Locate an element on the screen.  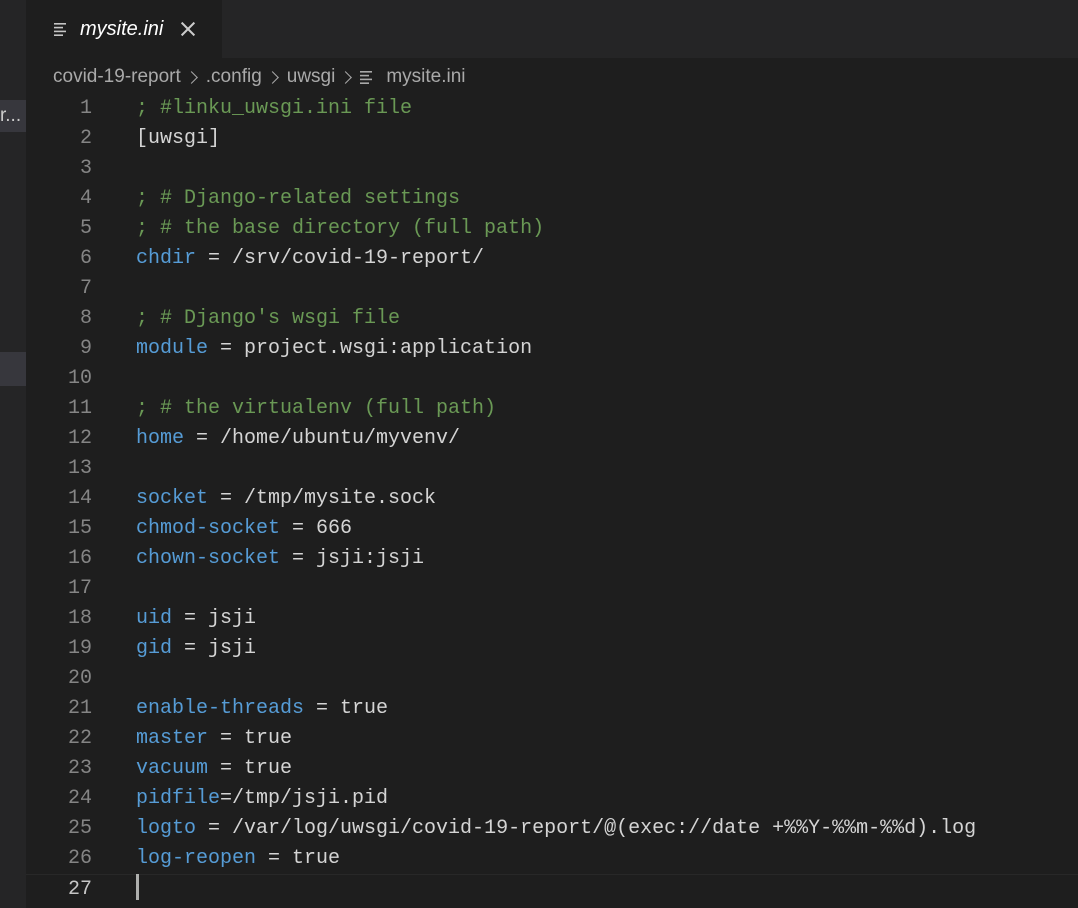
line-number: 10 is located at coordinates (79, 378).